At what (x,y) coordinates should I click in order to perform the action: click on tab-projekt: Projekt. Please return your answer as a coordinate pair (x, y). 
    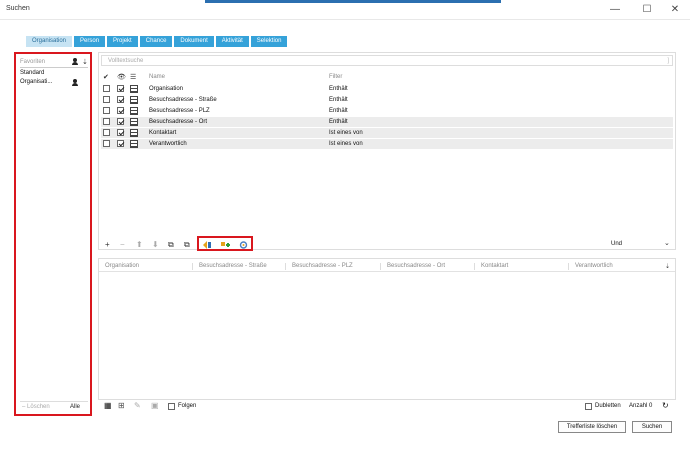
    Looking at the image, I should click on (122, 41).